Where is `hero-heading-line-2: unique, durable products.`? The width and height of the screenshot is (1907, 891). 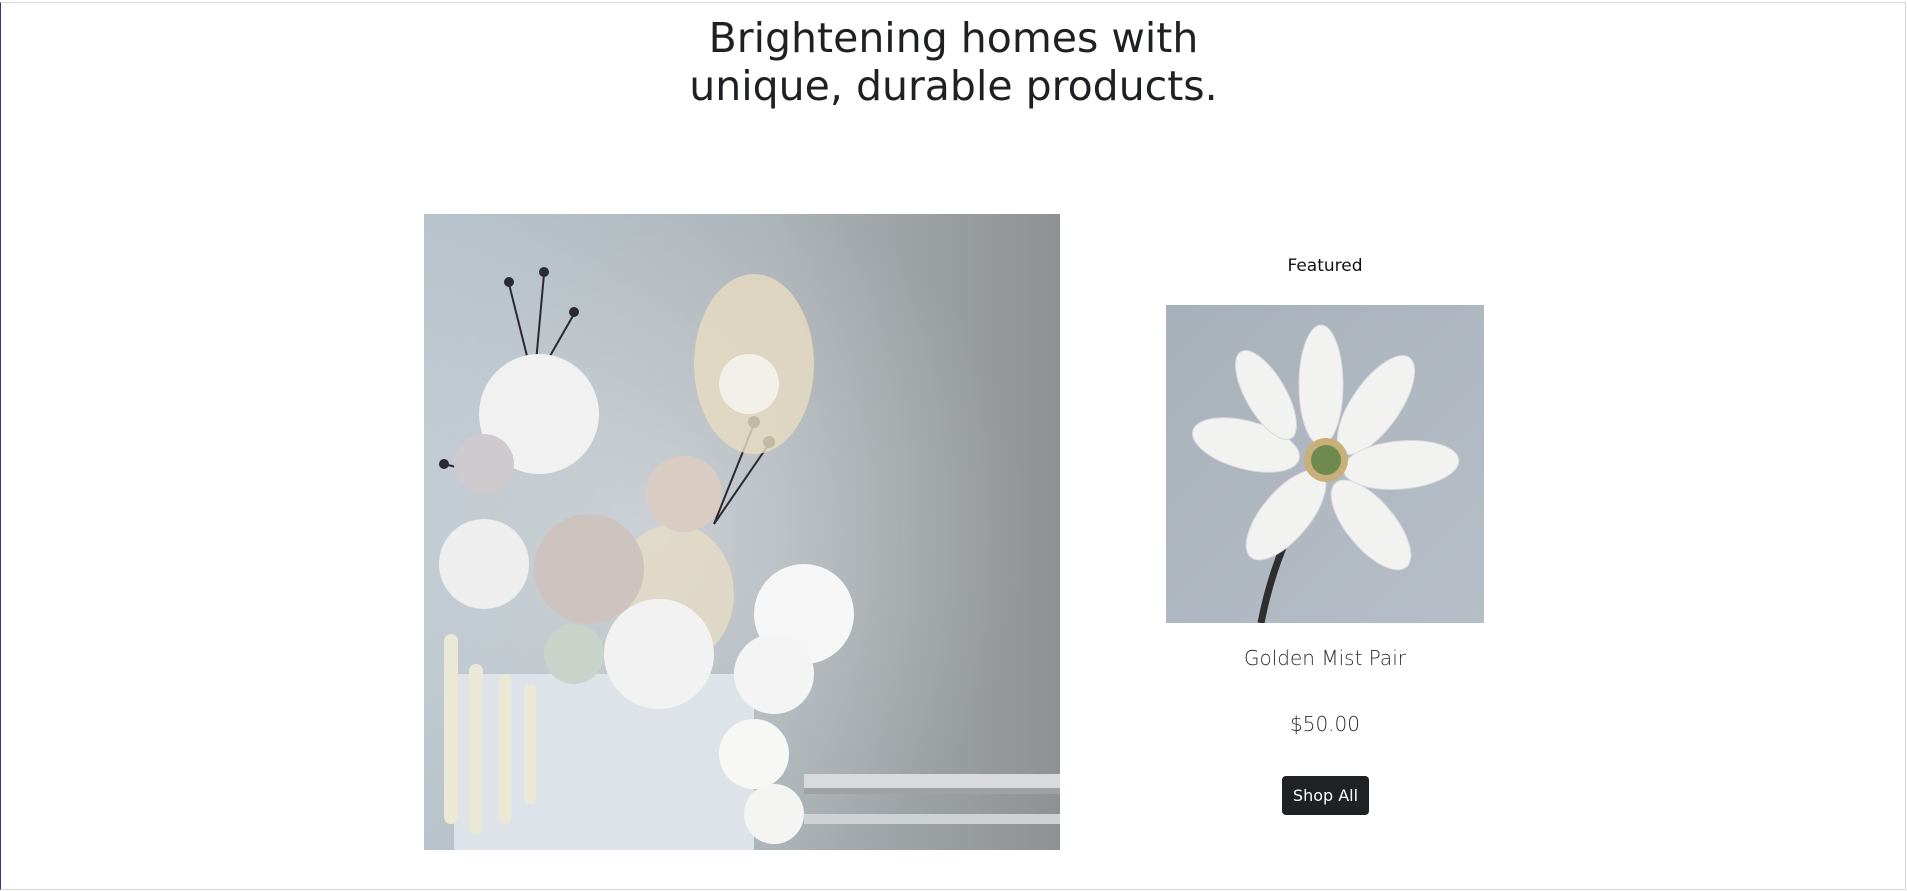
hero-heading-line-2: unique, durable products. is located at coordinates (953, 86).